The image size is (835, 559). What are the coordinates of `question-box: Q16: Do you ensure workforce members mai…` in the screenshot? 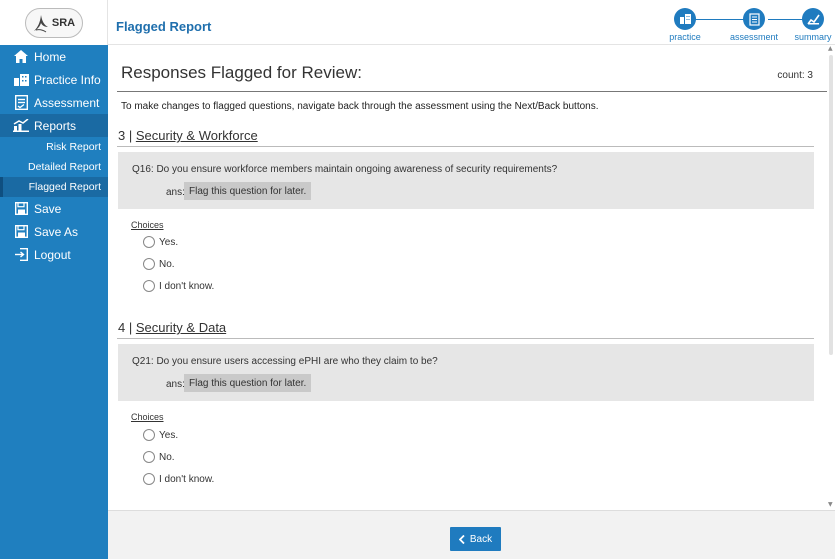 It's located at (466, 180).